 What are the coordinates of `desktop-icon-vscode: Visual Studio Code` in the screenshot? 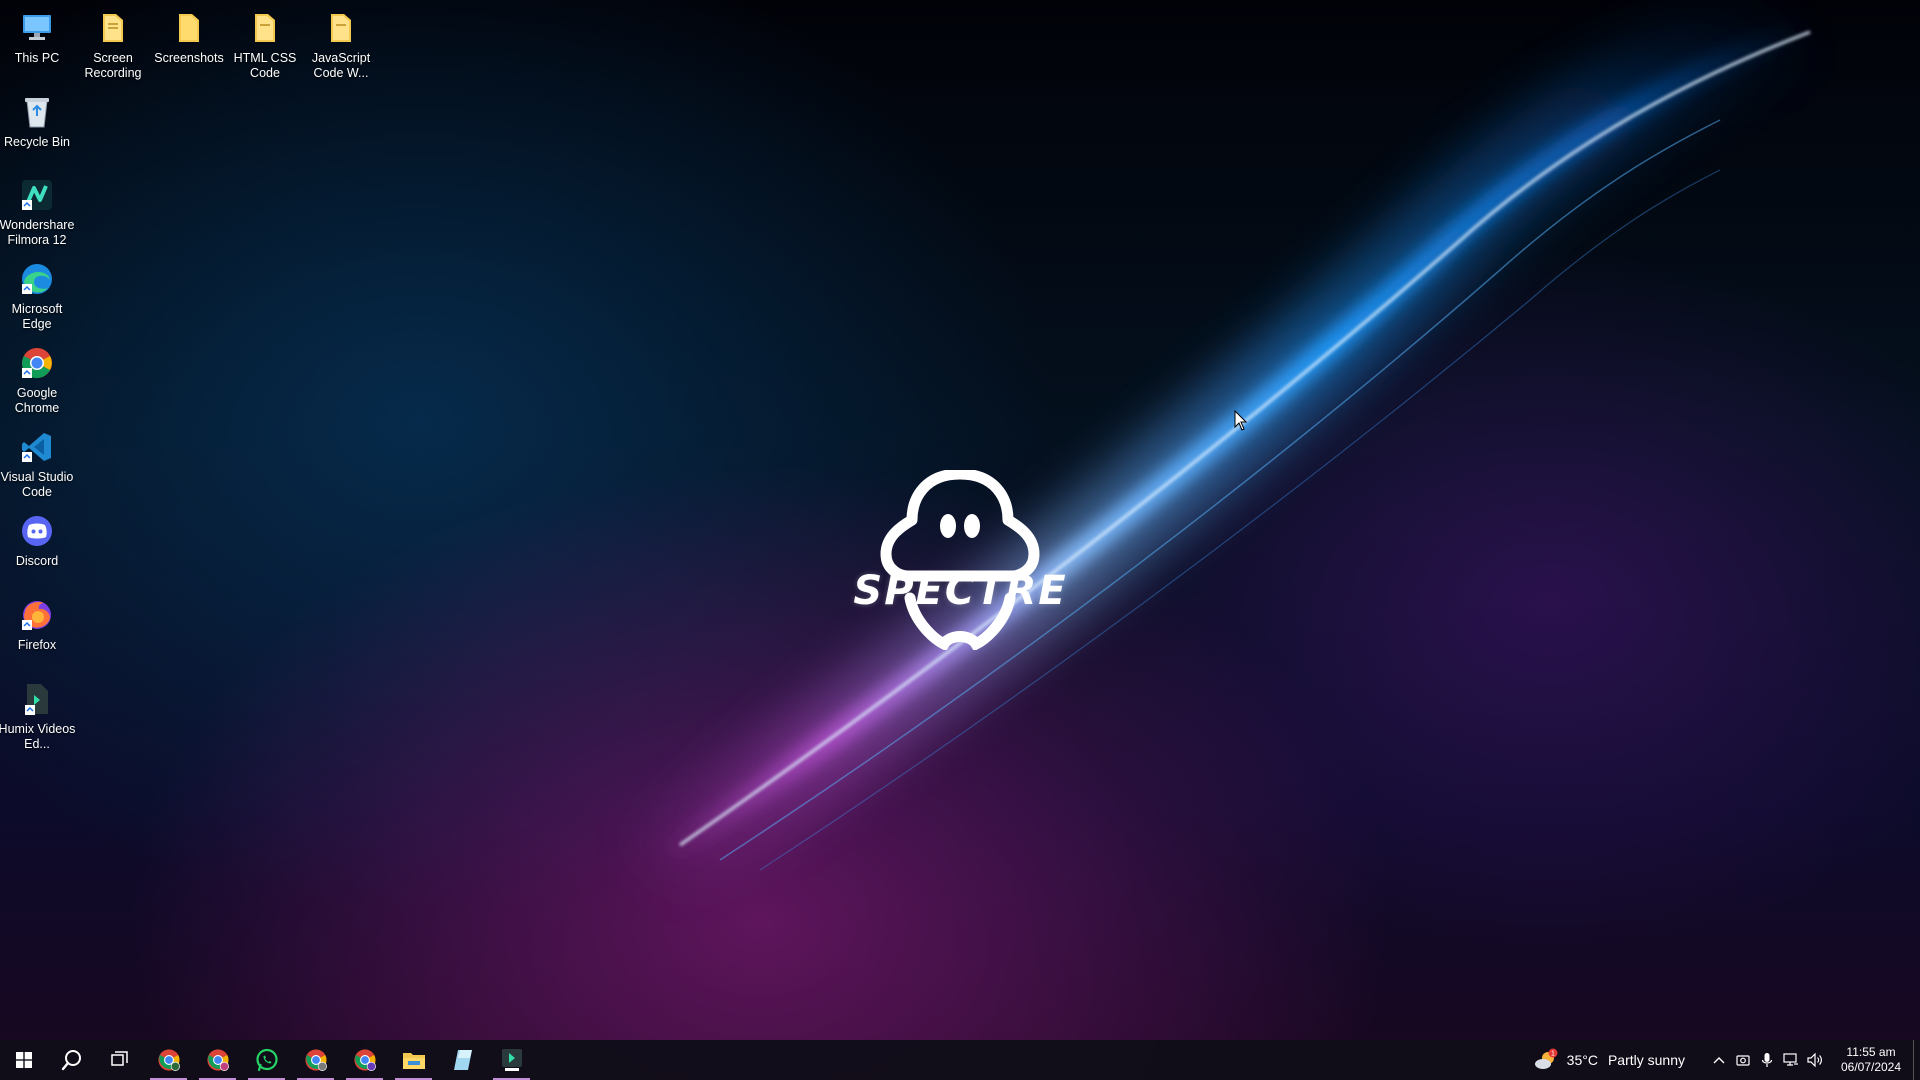 It's located at (38, 463).